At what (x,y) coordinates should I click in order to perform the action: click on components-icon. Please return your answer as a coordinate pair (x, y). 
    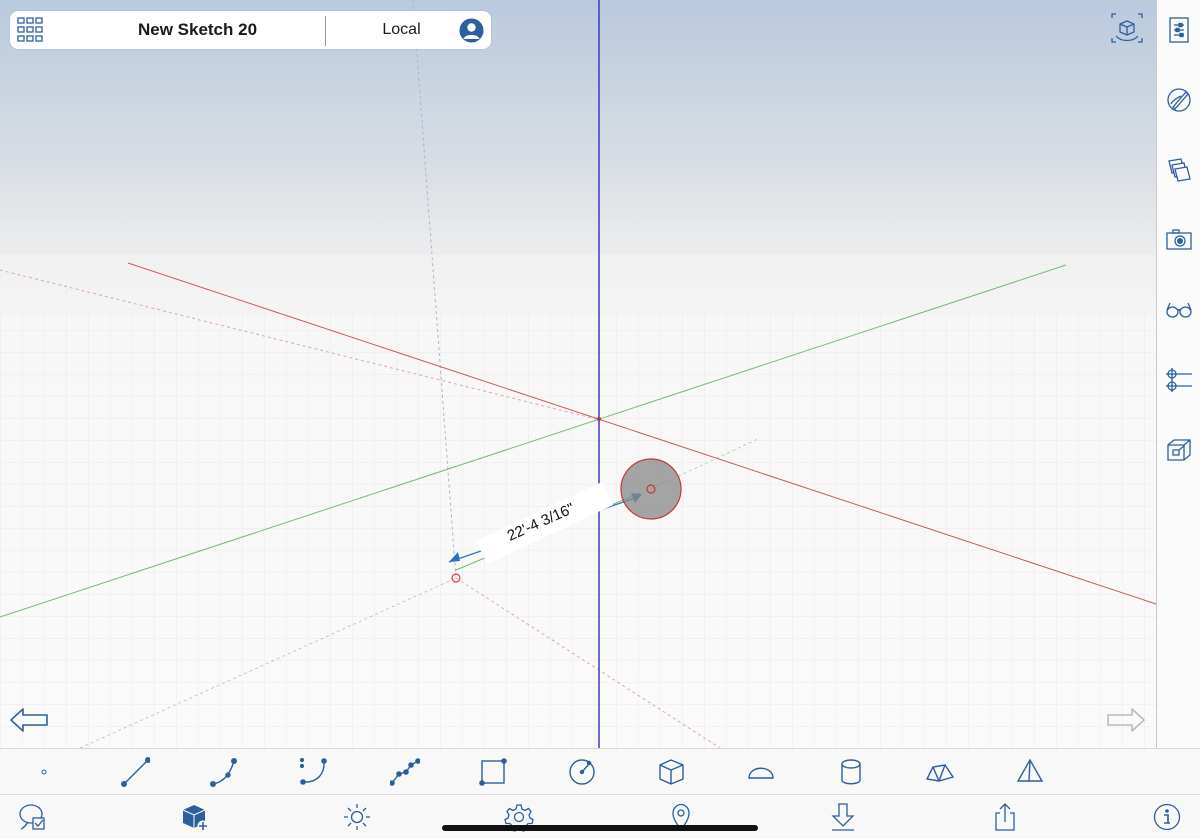
    Looking at the image, I should click on (1179, 380).